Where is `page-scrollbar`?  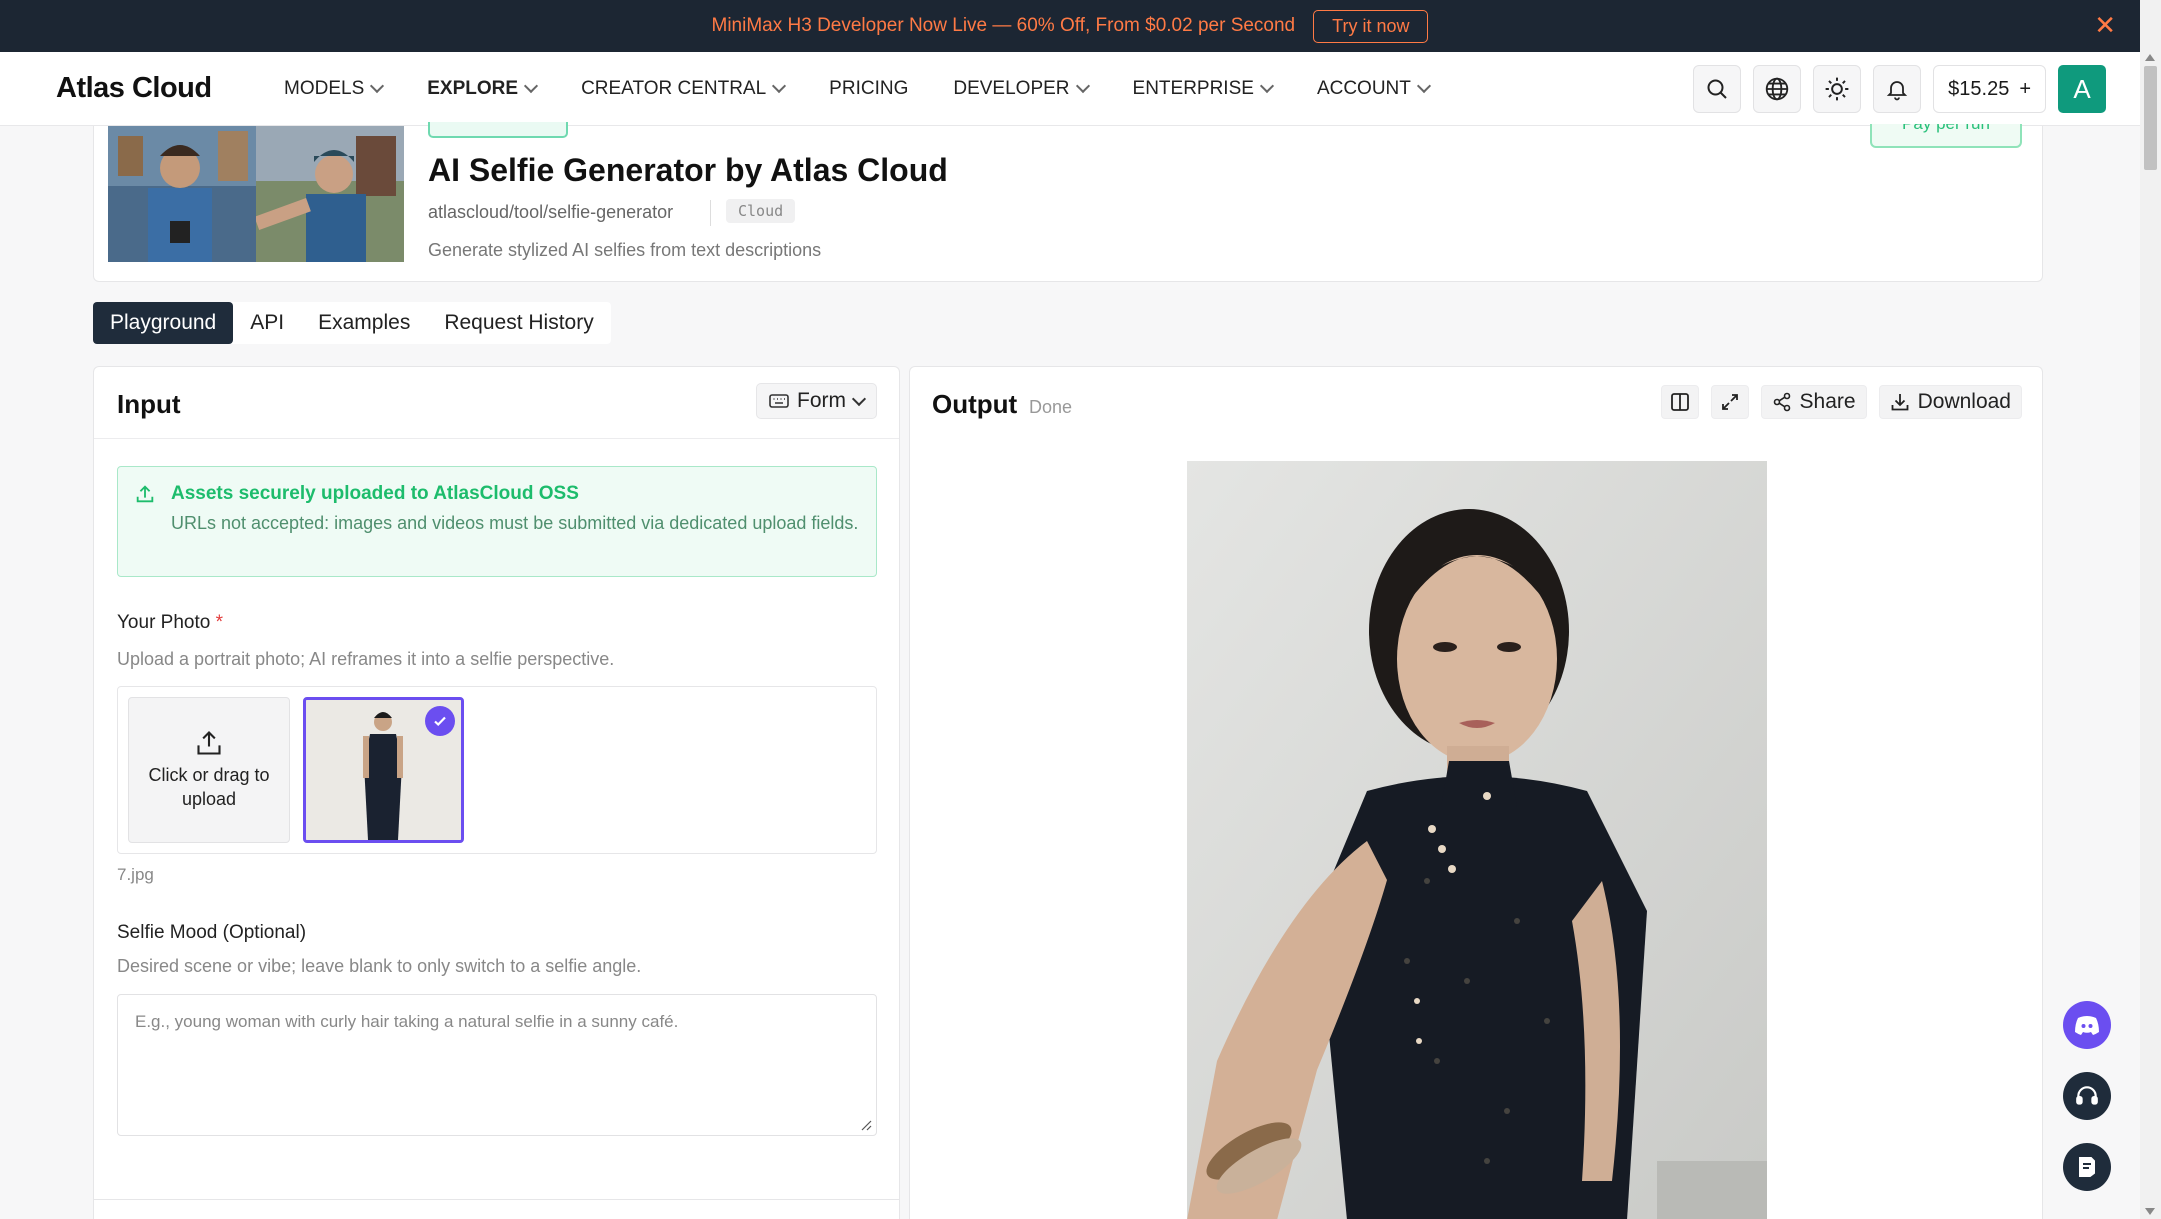 page-scrollbar is located at coordinates (2150, 635).